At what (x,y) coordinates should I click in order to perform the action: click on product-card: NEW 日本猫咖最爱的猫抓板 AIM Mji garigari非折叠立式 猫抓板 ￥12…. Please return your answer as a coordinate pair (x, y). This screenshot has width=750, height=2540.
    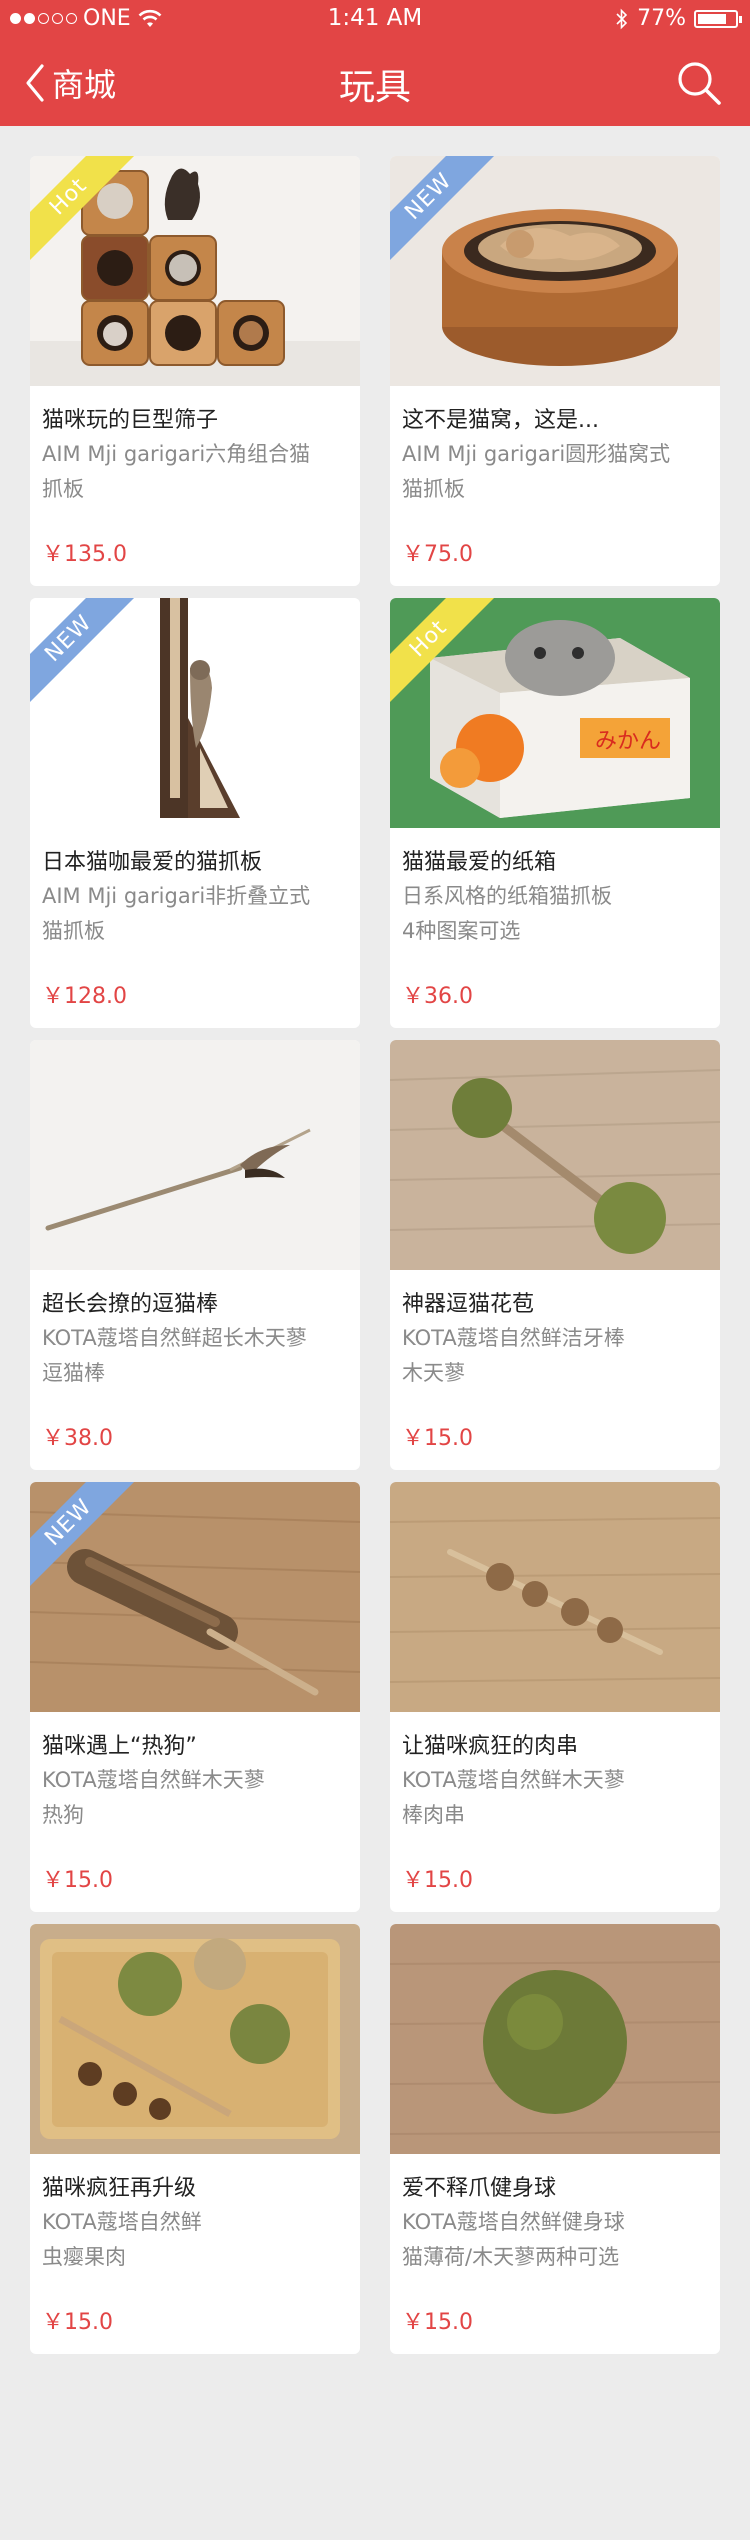
    Looking at the image, I should click on (195, 813).